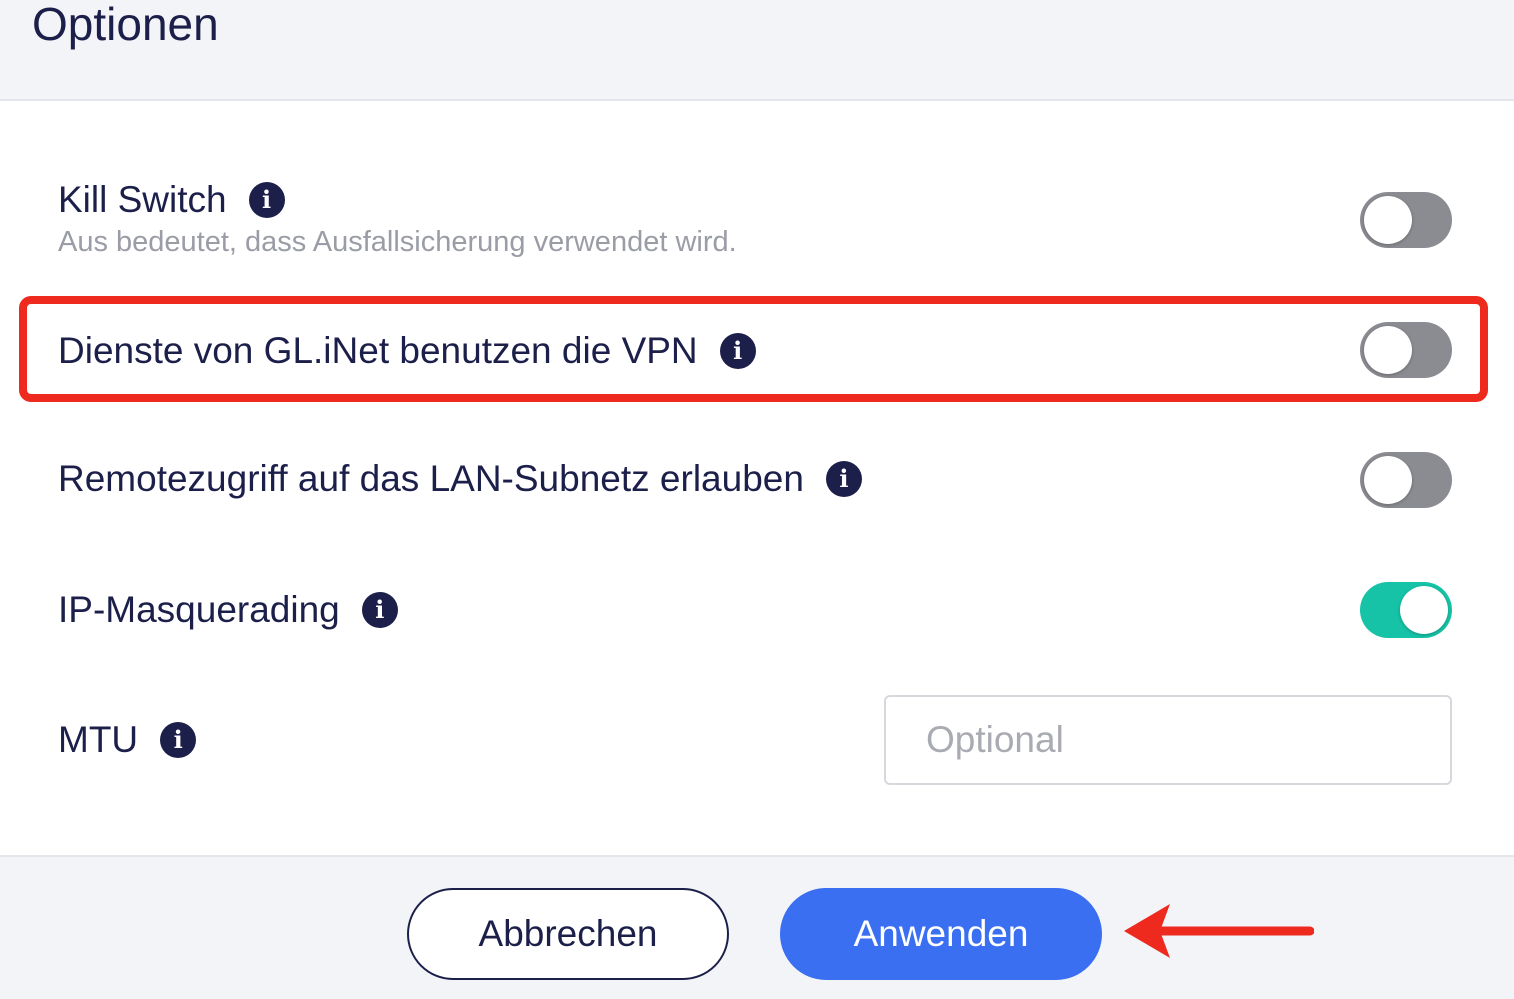 This screenshot has width=1514, height=999. What do you see at coordinates (757, 50) in the screenshot?
I see `dialog-header: Optionen` at bounding box center [757, 50].